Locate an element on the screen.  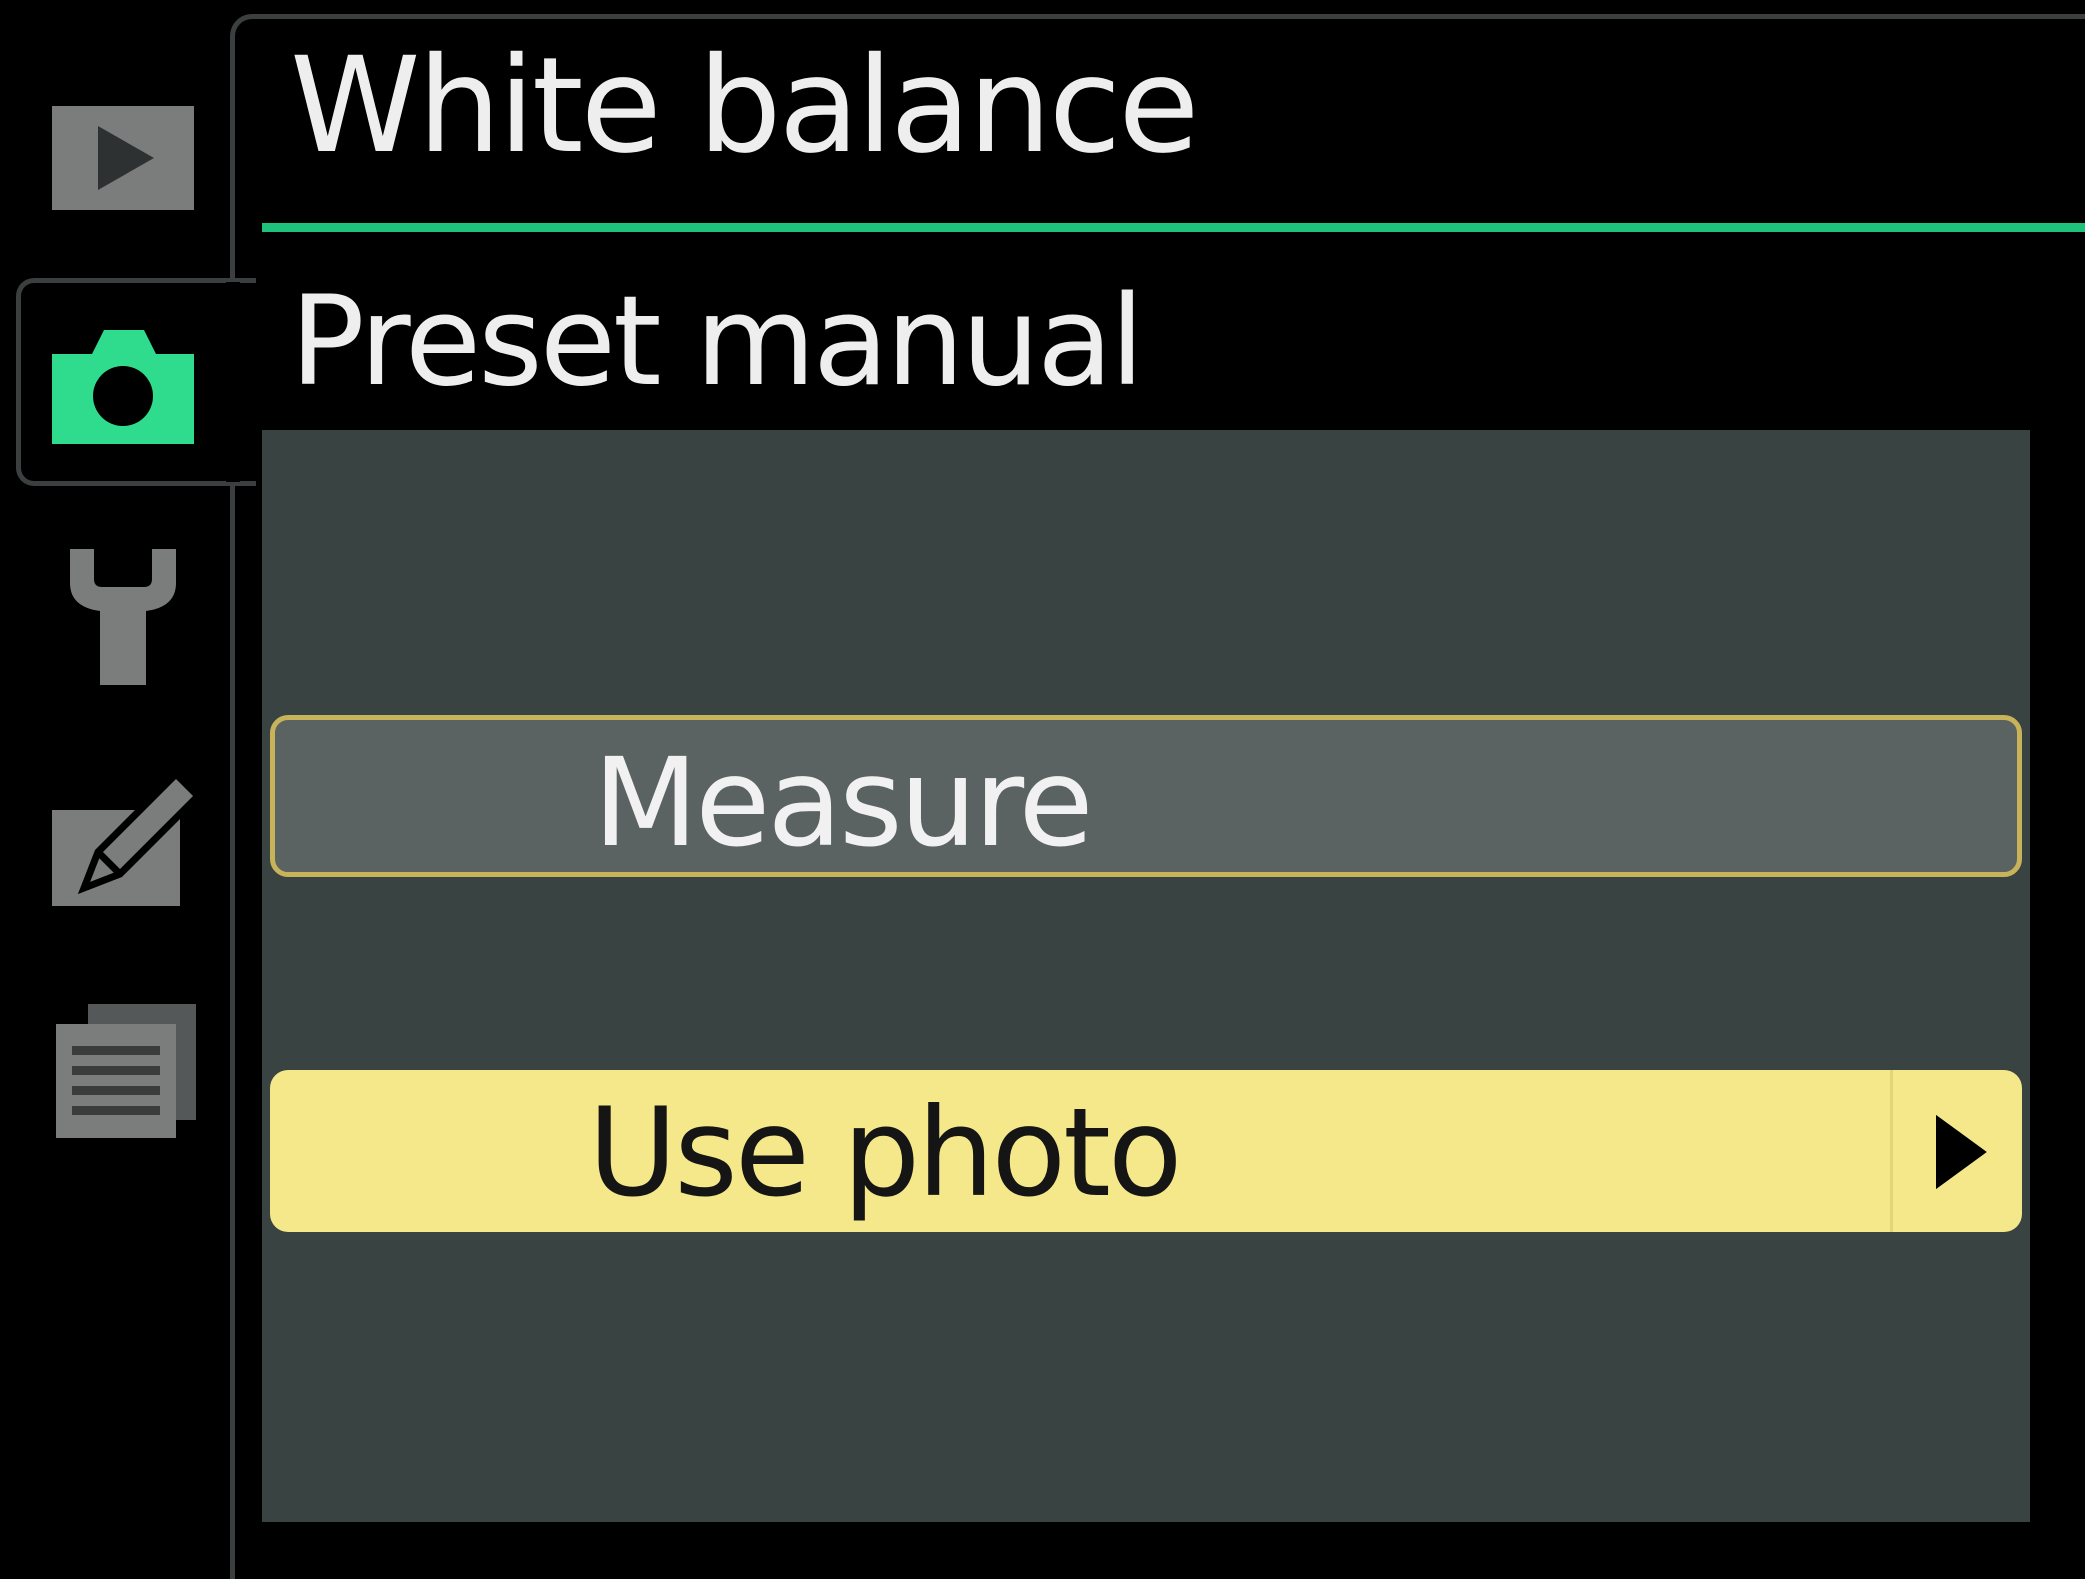
option-use-photo: Use photo is located at coordinates (1146, 1151).